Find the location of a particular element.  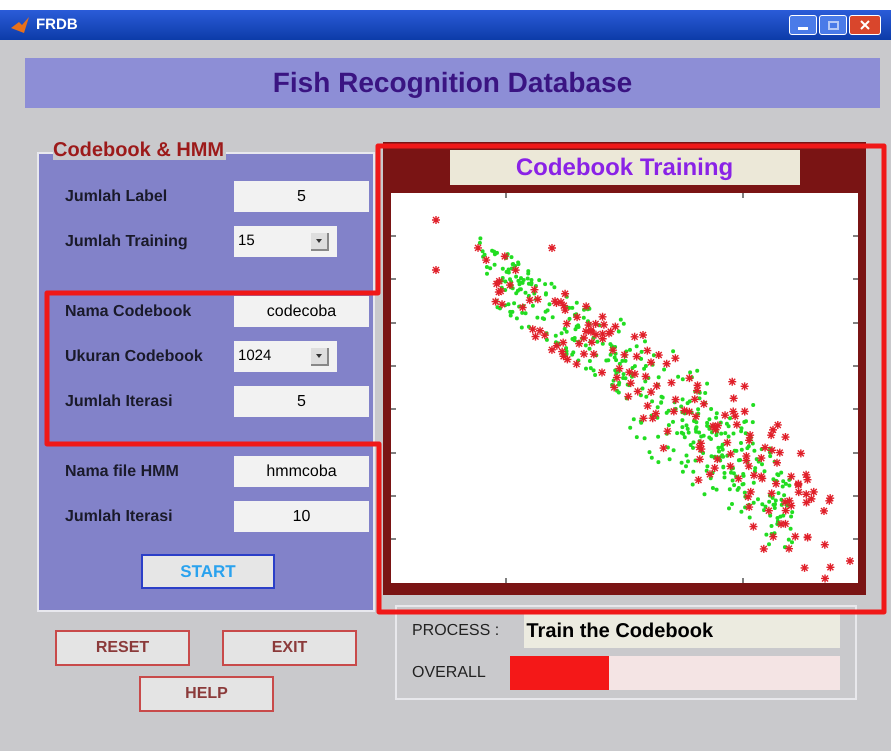

process-label: PROCESS : is located at coordinates (456, 631).